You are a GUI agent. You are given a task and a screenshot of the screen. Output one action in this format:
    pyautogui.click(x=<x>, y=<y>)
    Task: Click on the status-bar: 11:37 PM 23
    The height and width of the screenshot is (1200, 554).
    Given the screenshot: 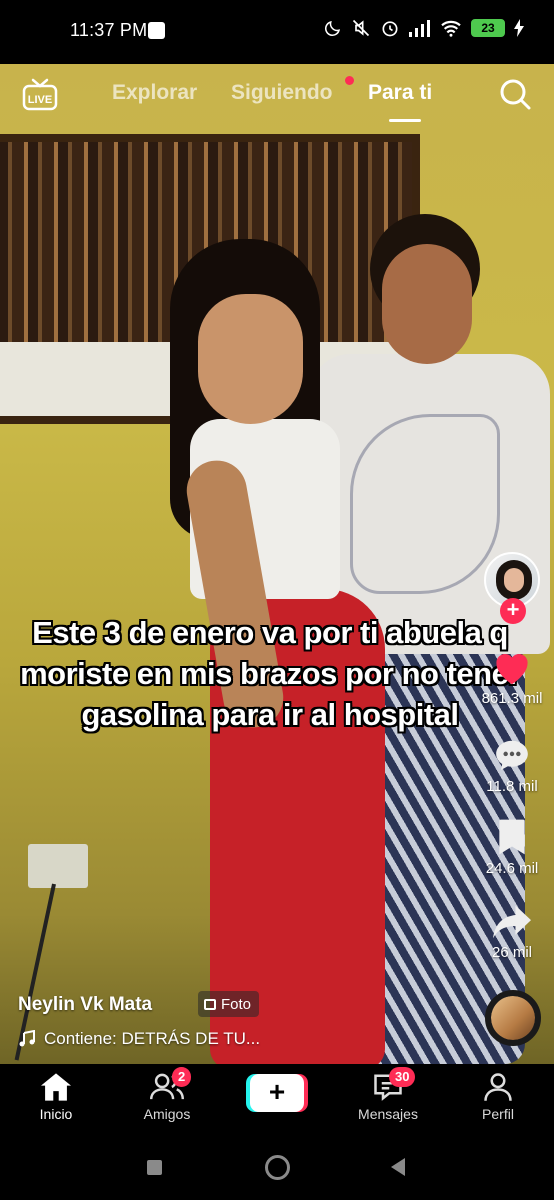 What is the action you would take?
    pyautogui.click(x=277, y=32)
    